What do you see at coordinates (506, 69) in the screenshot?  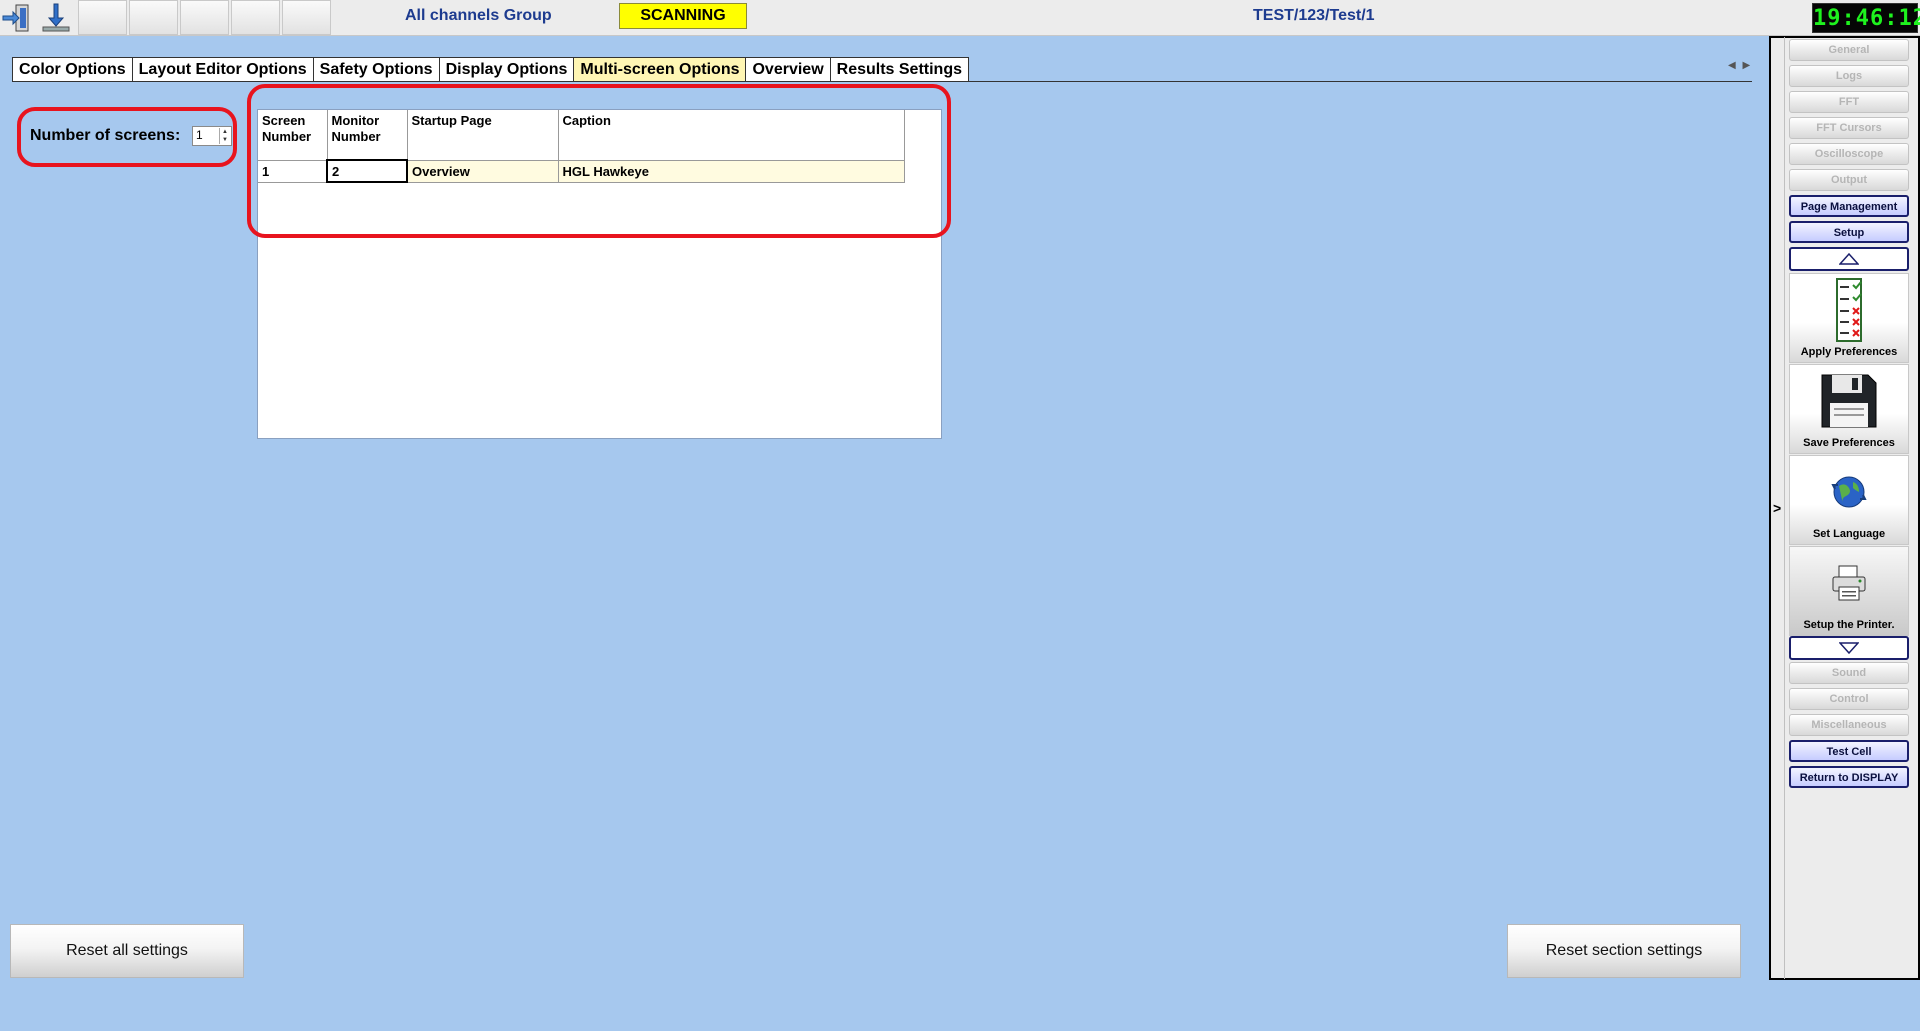 I see `tab-display-options: Display Options` at bounding box center [506, 69].